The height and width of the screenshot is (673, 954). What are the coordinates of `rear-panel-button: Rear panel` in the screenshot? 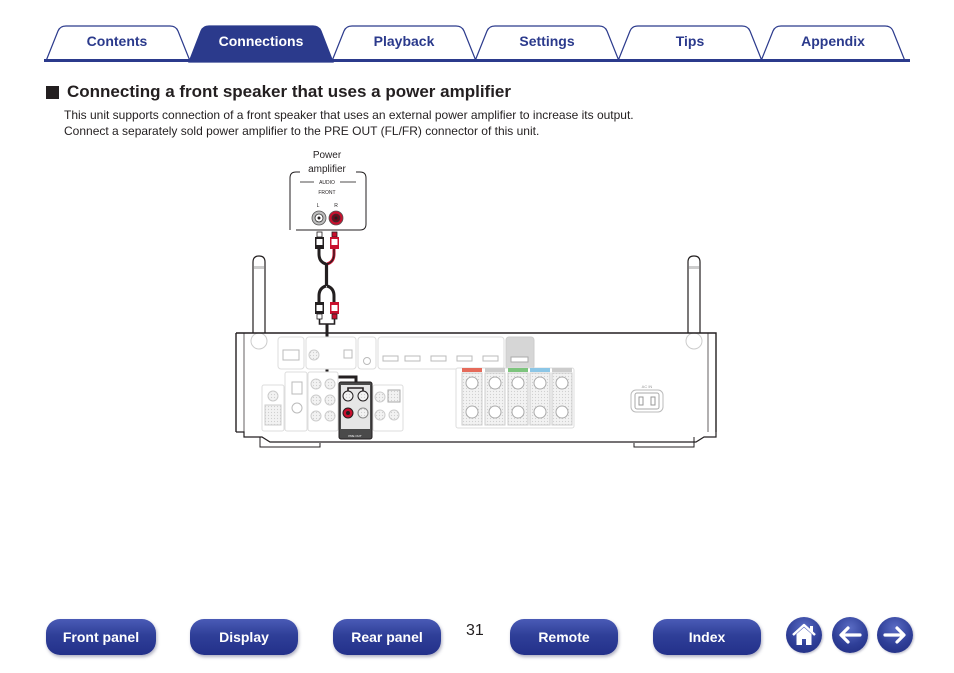 It's located at (387, 637).